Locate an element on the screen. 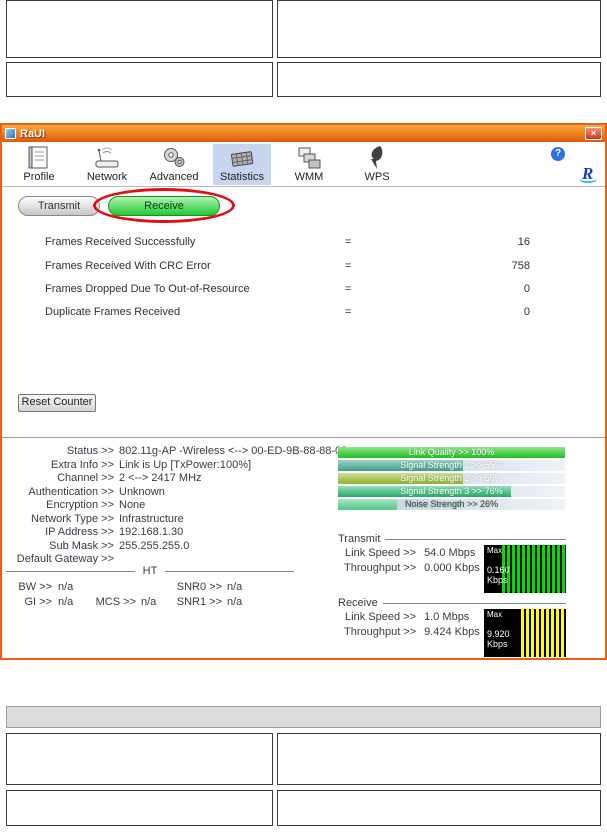 The height and width of the screenshot is (837, 607). status-label: Sub Mask >> is located at coordinates (81, 546).